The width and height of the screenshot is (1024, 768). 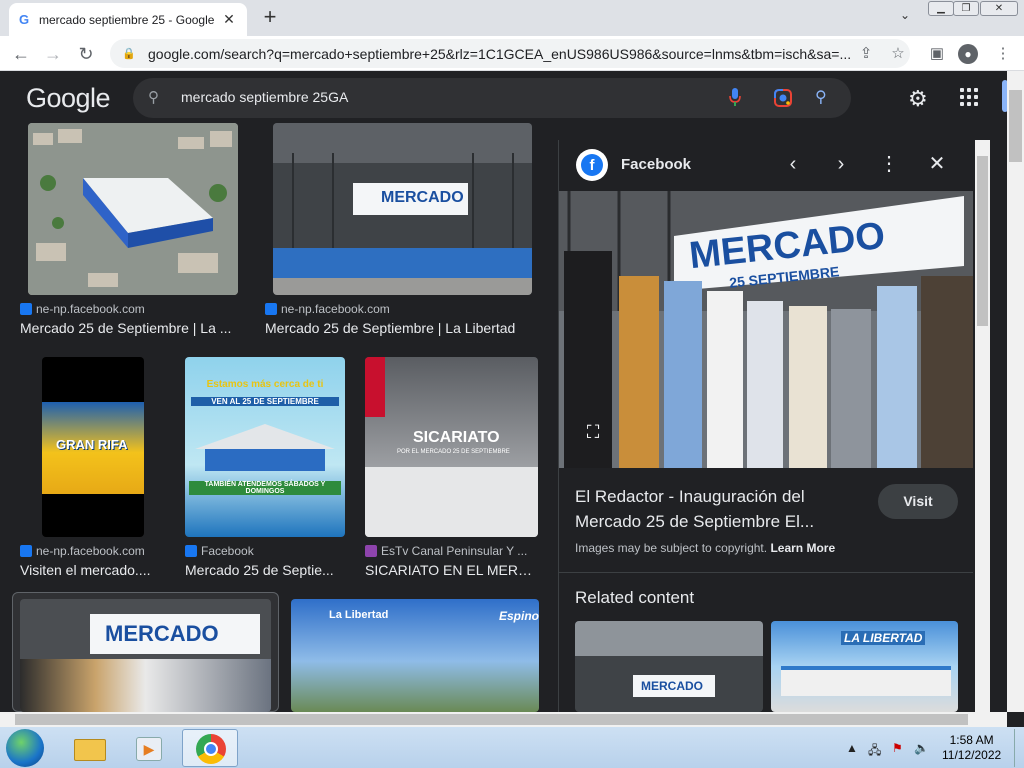 I want to click on car-photo, so click(x=451, y=502).